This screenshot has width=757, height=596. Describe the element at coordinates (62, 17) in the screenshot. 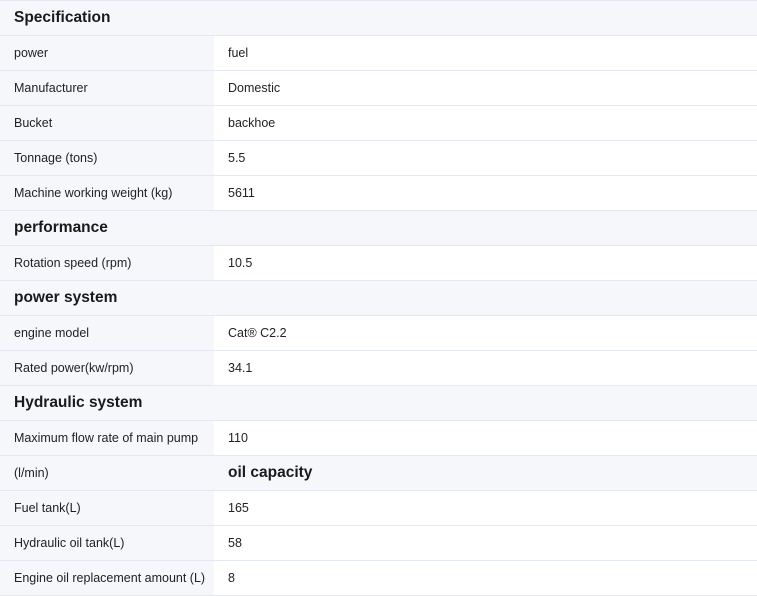

I see `section-title: Specification` at that location.